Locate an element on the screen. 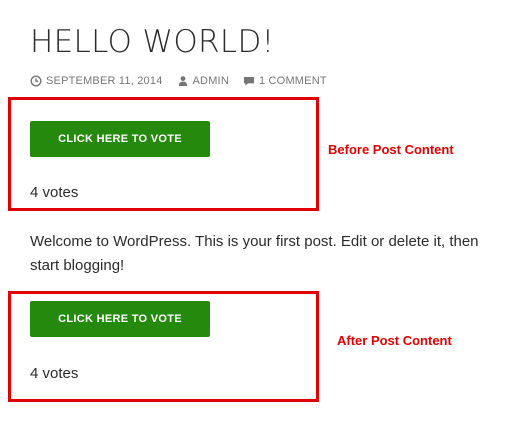 This screenshot has height=444, width=532. clock-icon is located at coordinates (36, 81).